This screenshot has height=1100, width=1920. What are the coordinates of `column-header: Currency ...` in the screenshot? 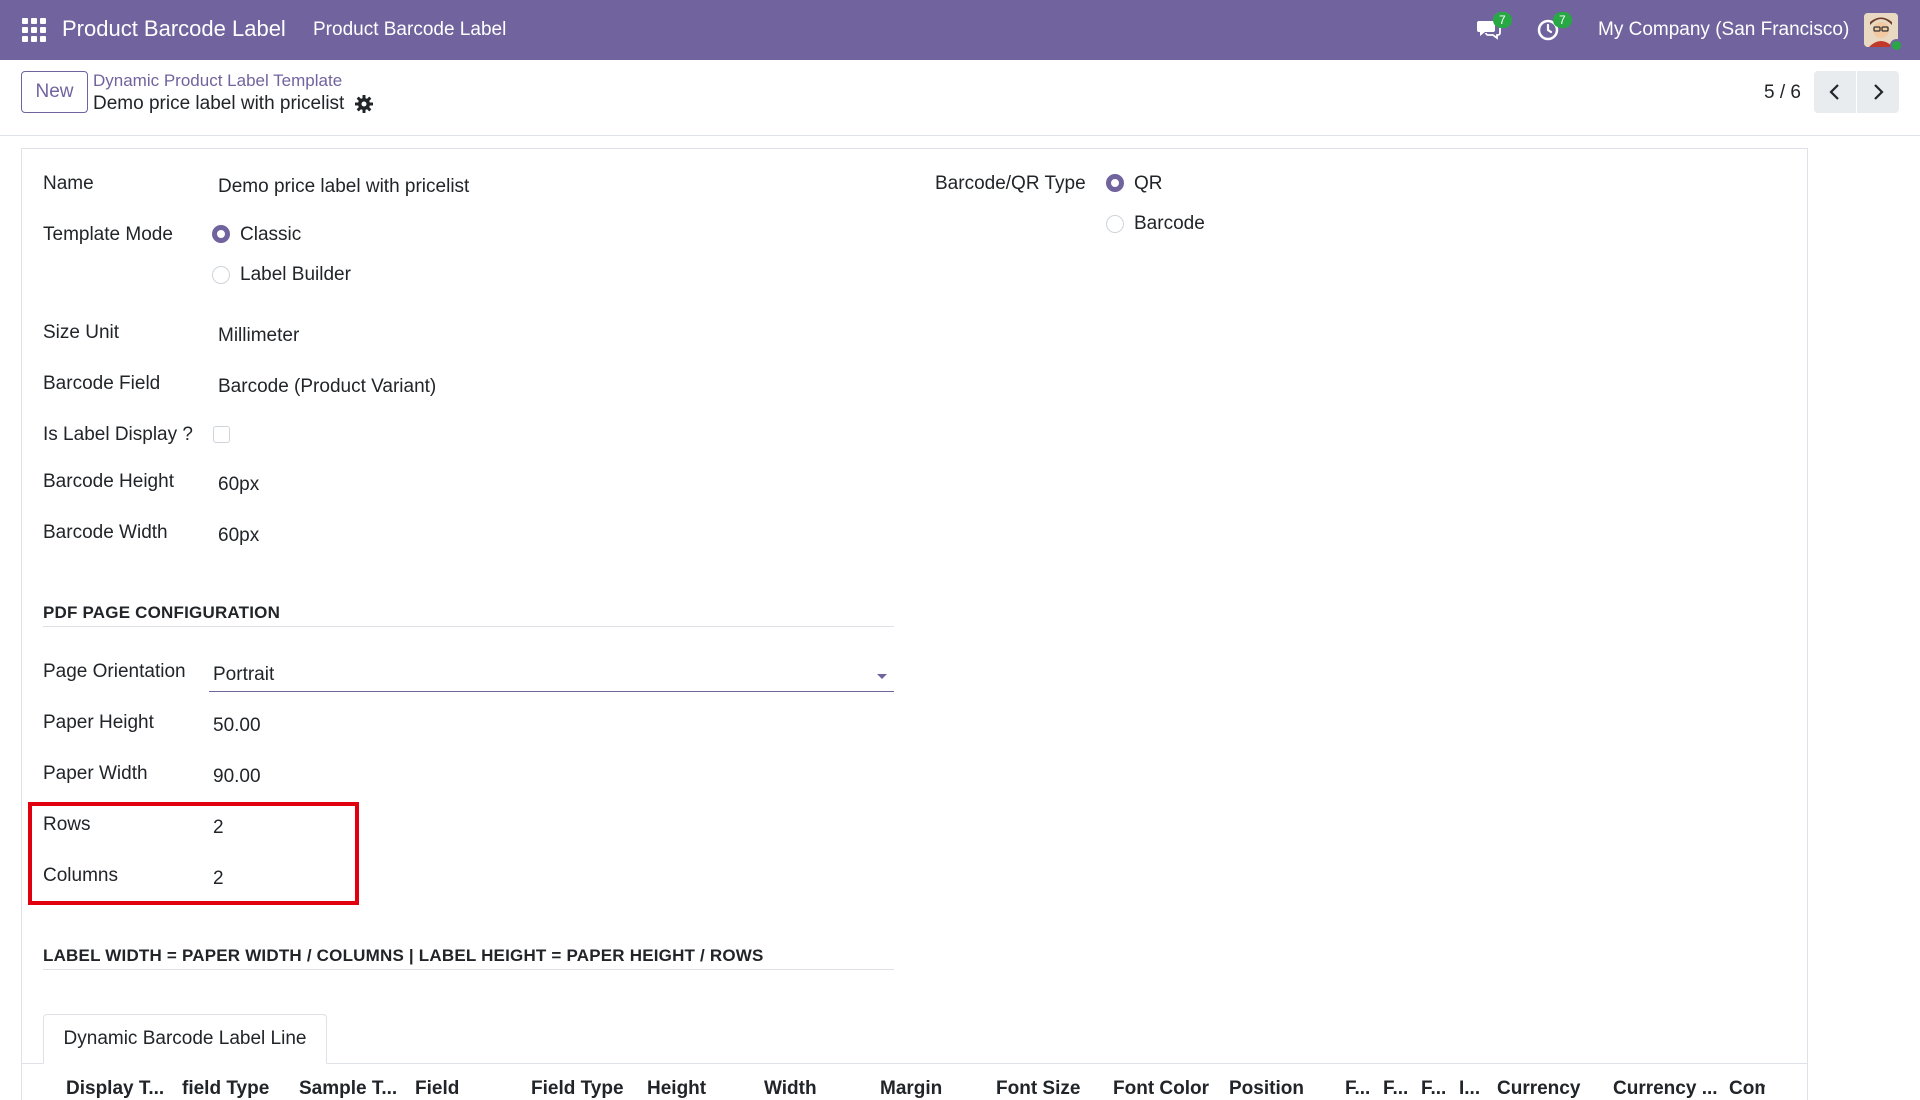 It's located at (1668, 1089).